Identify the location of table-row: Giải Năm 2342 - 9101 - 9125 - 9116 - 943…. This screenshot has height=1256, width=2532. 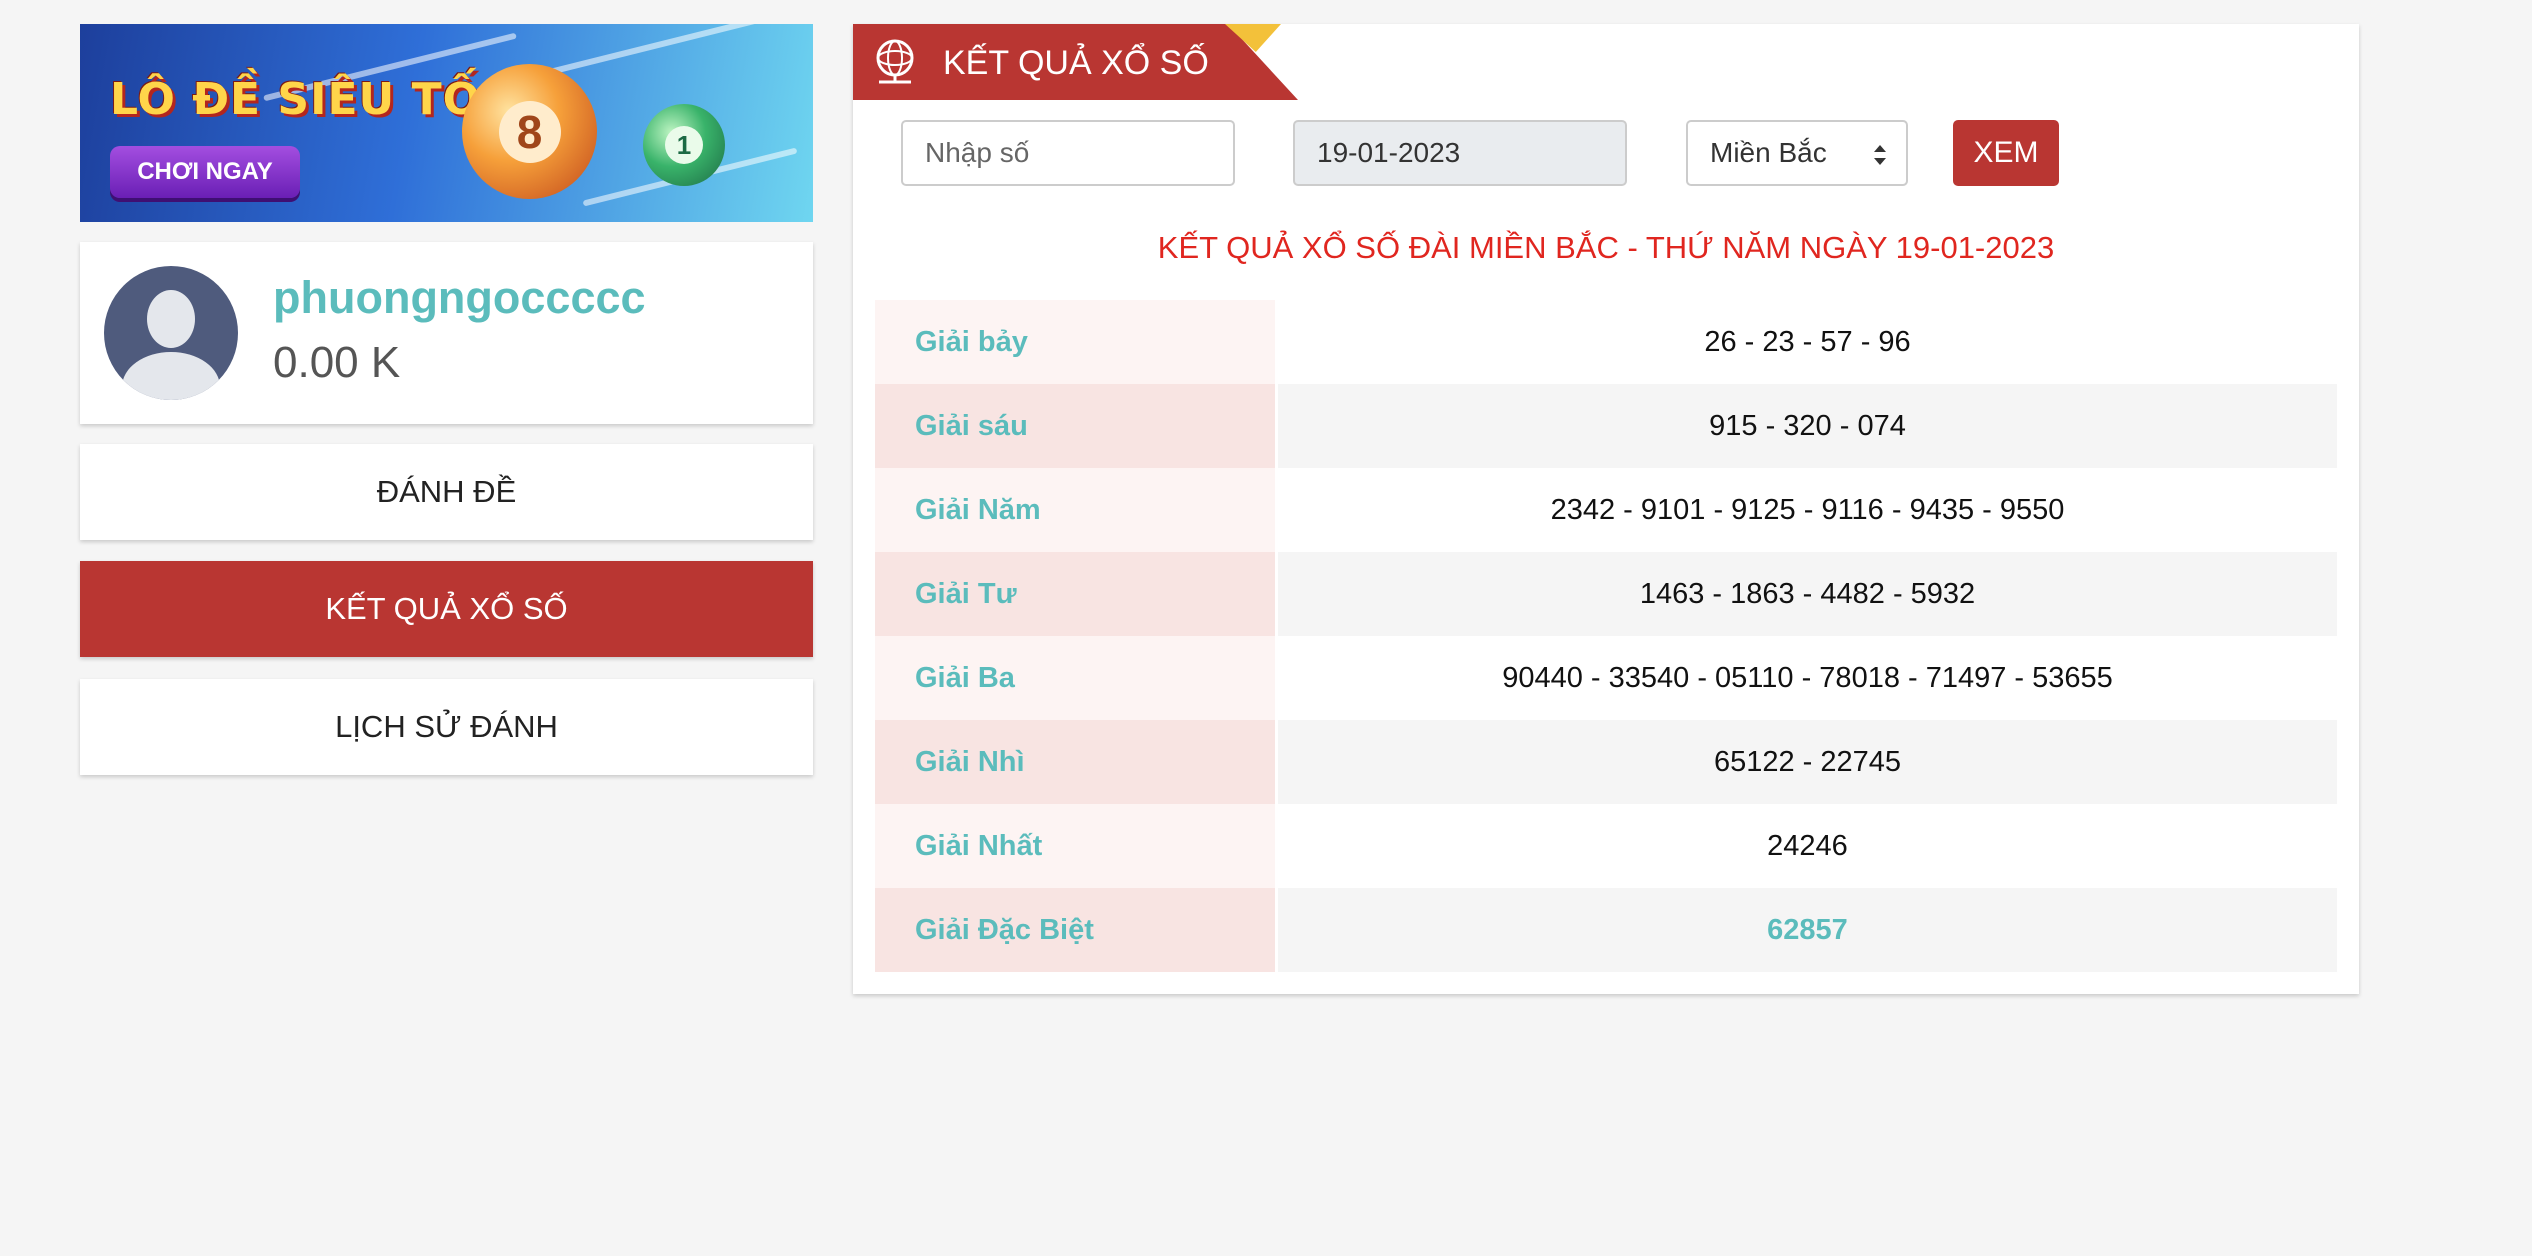
(1606, 510).